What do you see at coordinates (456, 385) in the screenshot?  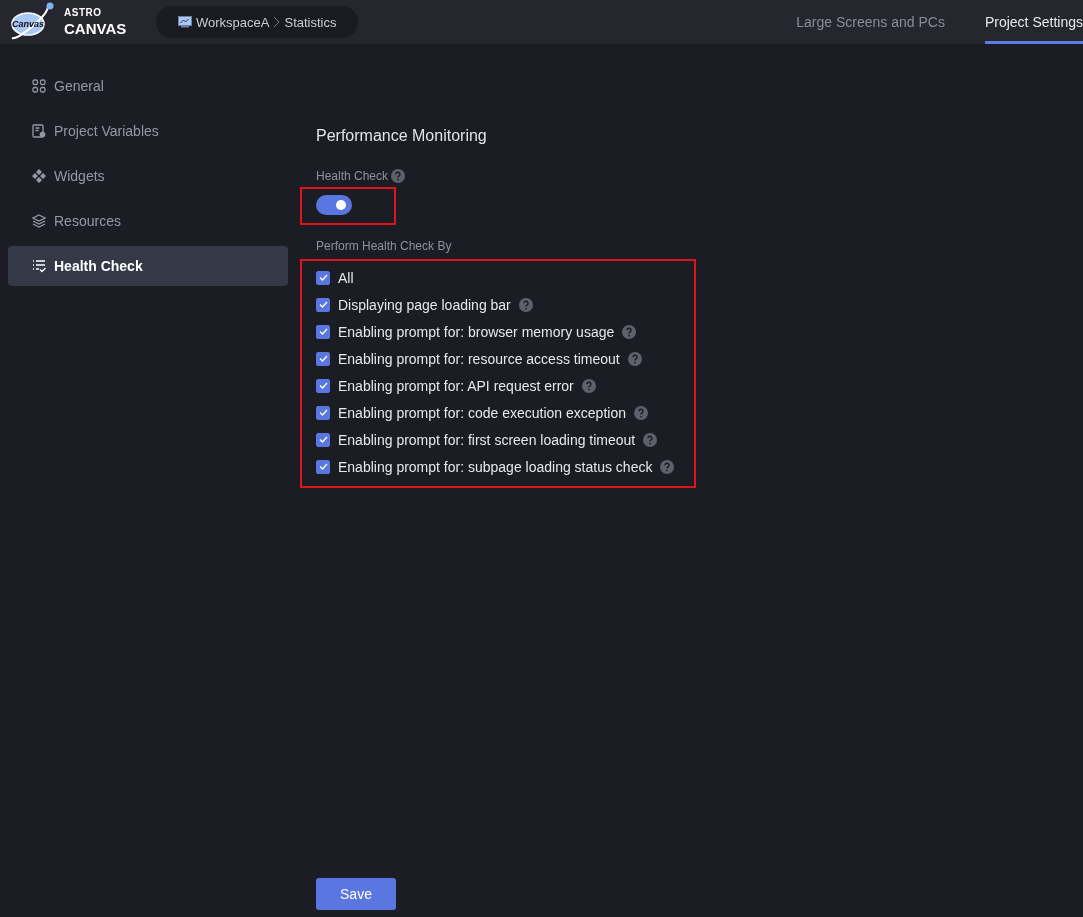 I see `option-label: Enabling prompt for: API request error` at bounding box center [456, 385].